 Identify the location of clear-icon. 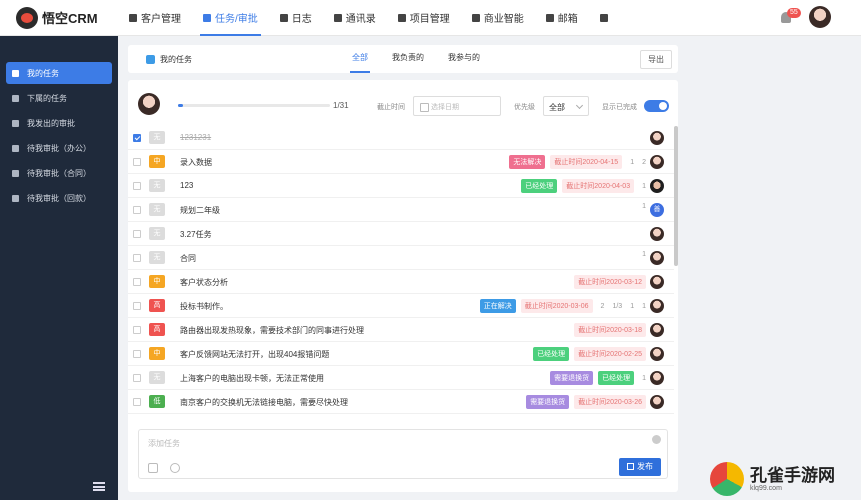
(656, 439).